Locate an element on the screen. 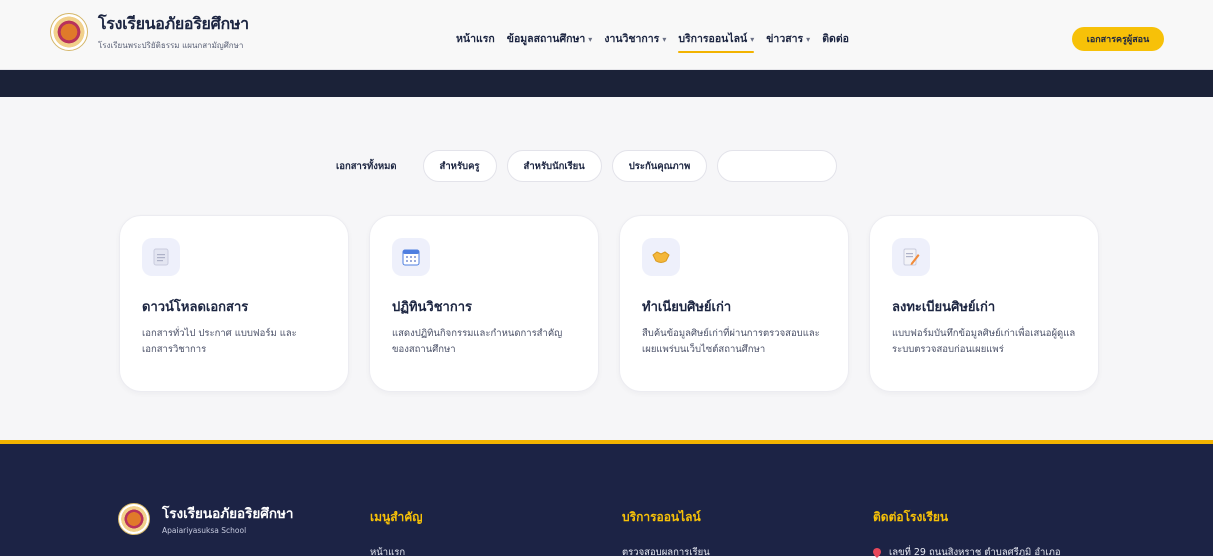 This screenshot has height=560, width=1213. footer-school-english: Apaiariyasuksa School is located at coordinates (204, 530).